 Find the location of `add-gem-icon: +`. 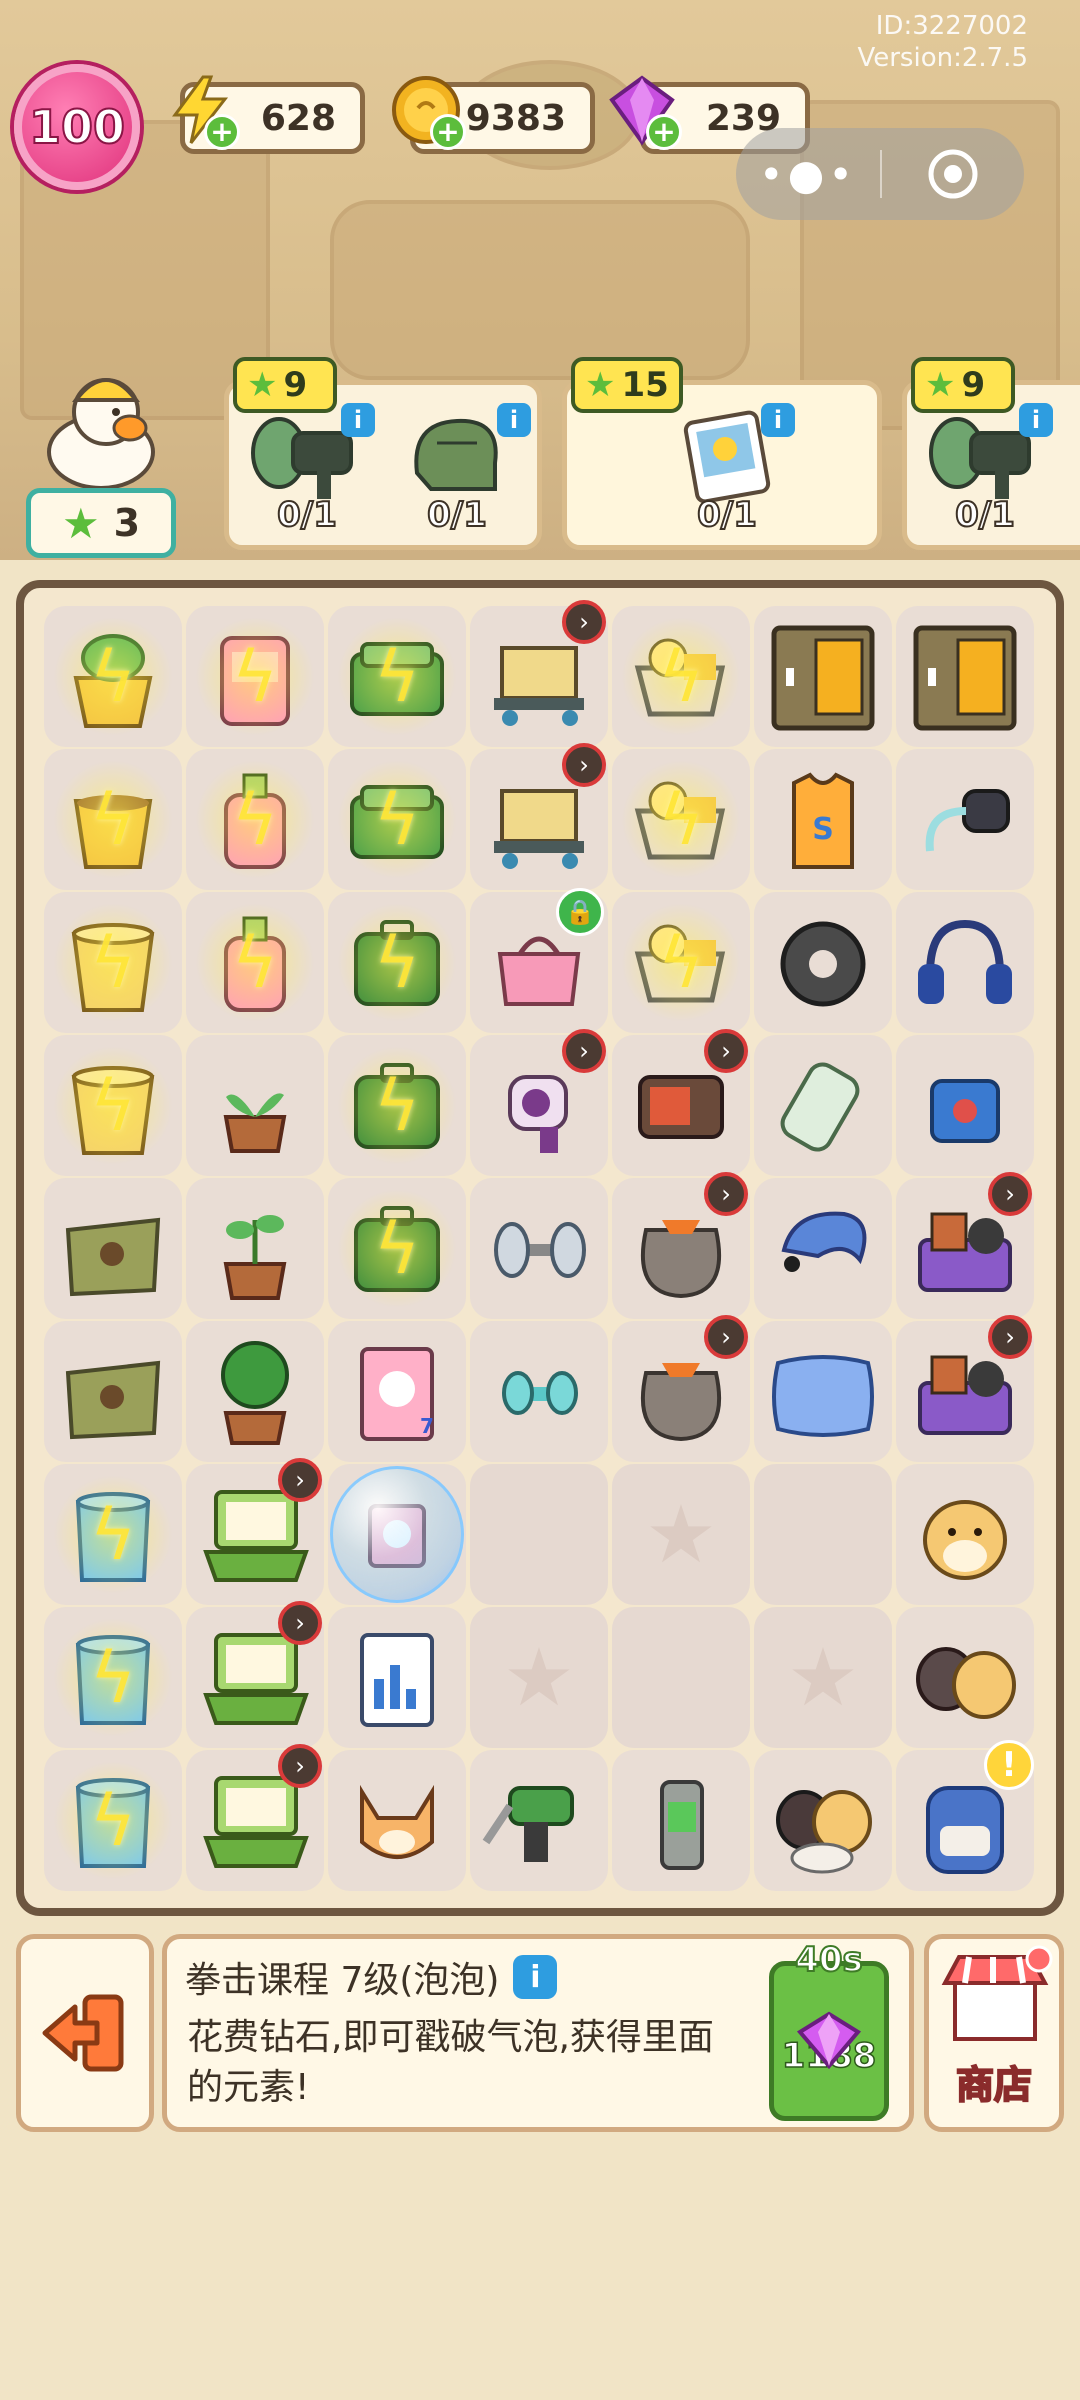

add-gem-icon: + is located at coordinates (664, 132).